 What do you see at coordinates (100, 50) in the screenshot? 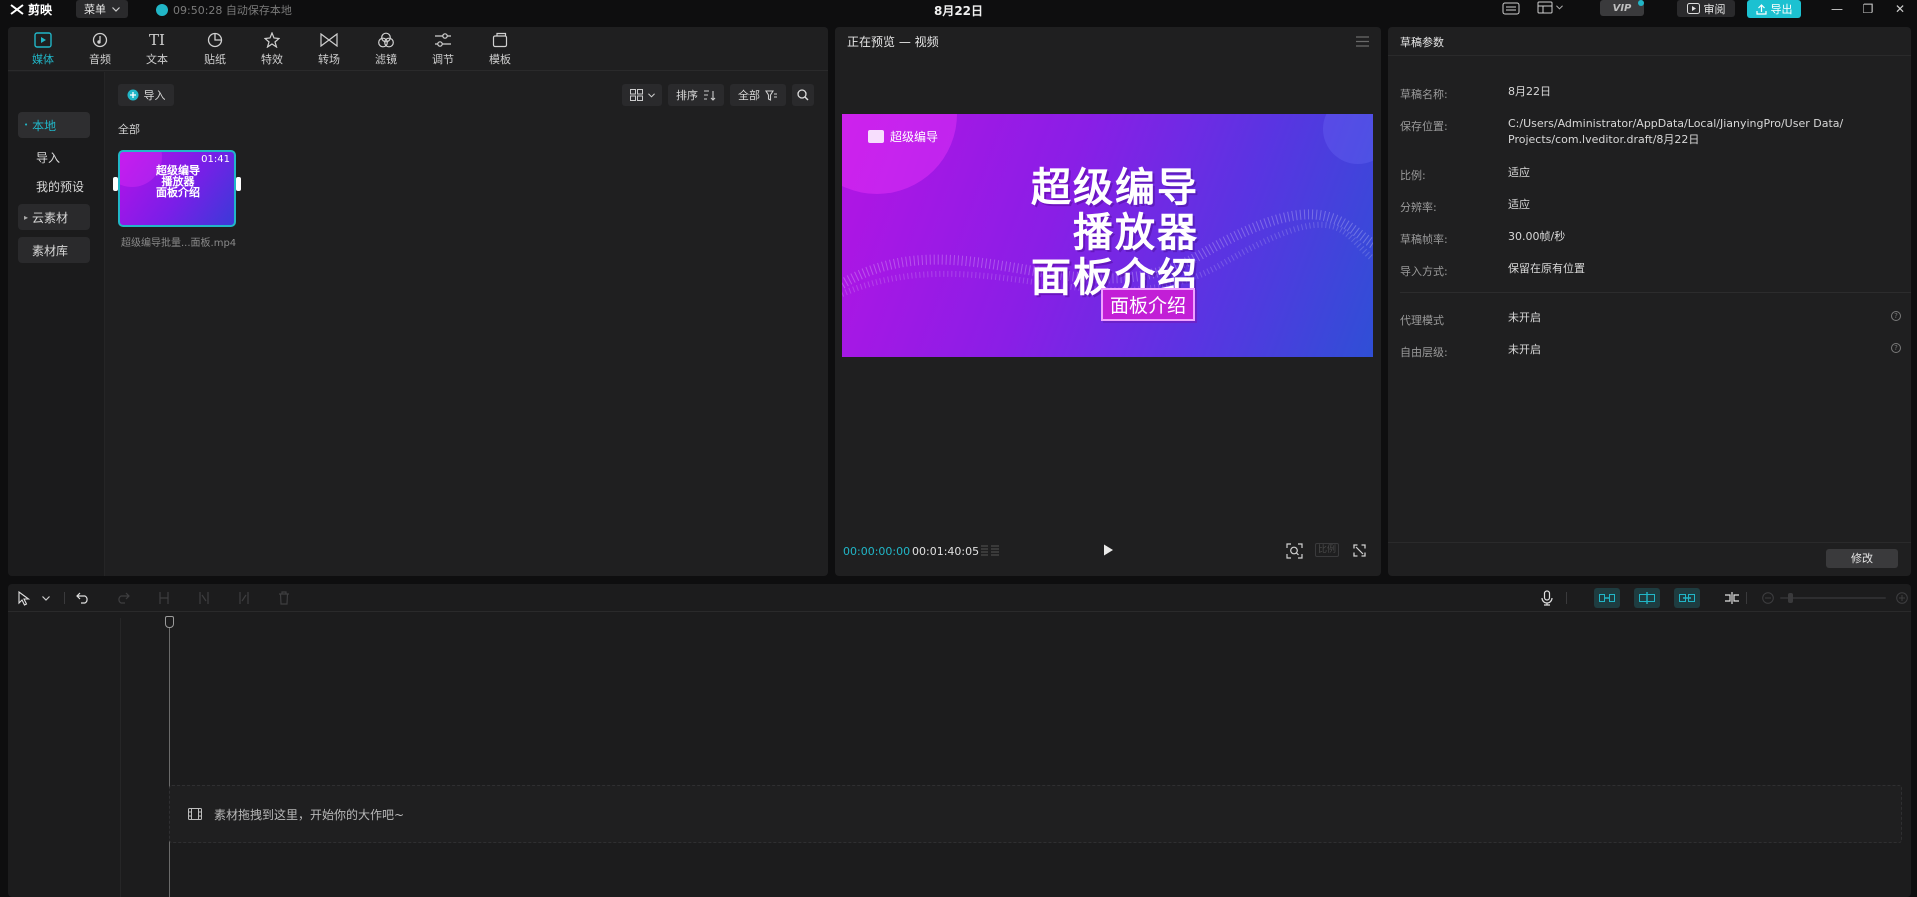
I see `tab-audio: 音频` at bounding box center [100, 50].